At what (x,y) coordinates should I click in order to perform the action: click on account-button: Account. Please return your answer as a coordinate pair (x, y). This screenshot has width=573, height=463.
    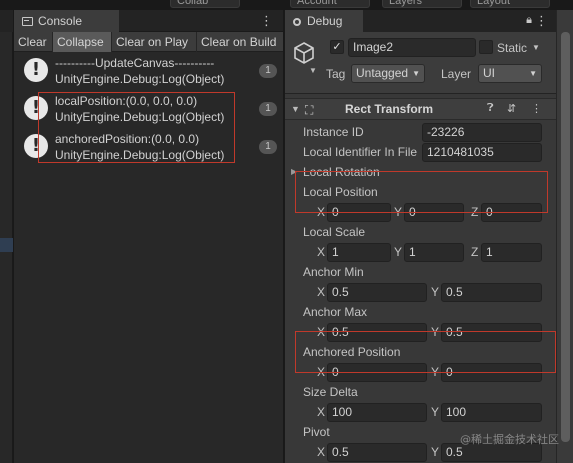
    Looking at the image, I should click on (330, 4).